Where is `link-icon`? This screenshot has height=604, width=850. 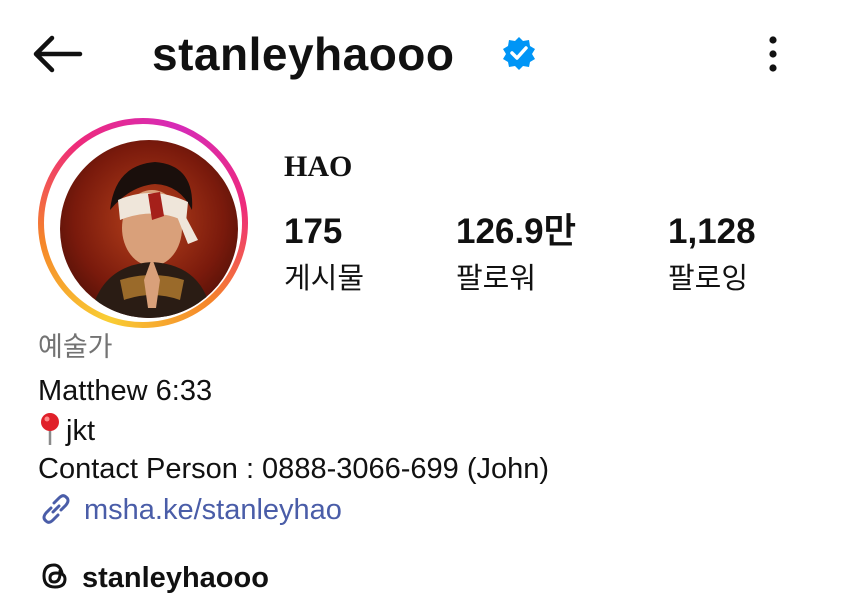 link-icon is located at coordinates (56, 509).